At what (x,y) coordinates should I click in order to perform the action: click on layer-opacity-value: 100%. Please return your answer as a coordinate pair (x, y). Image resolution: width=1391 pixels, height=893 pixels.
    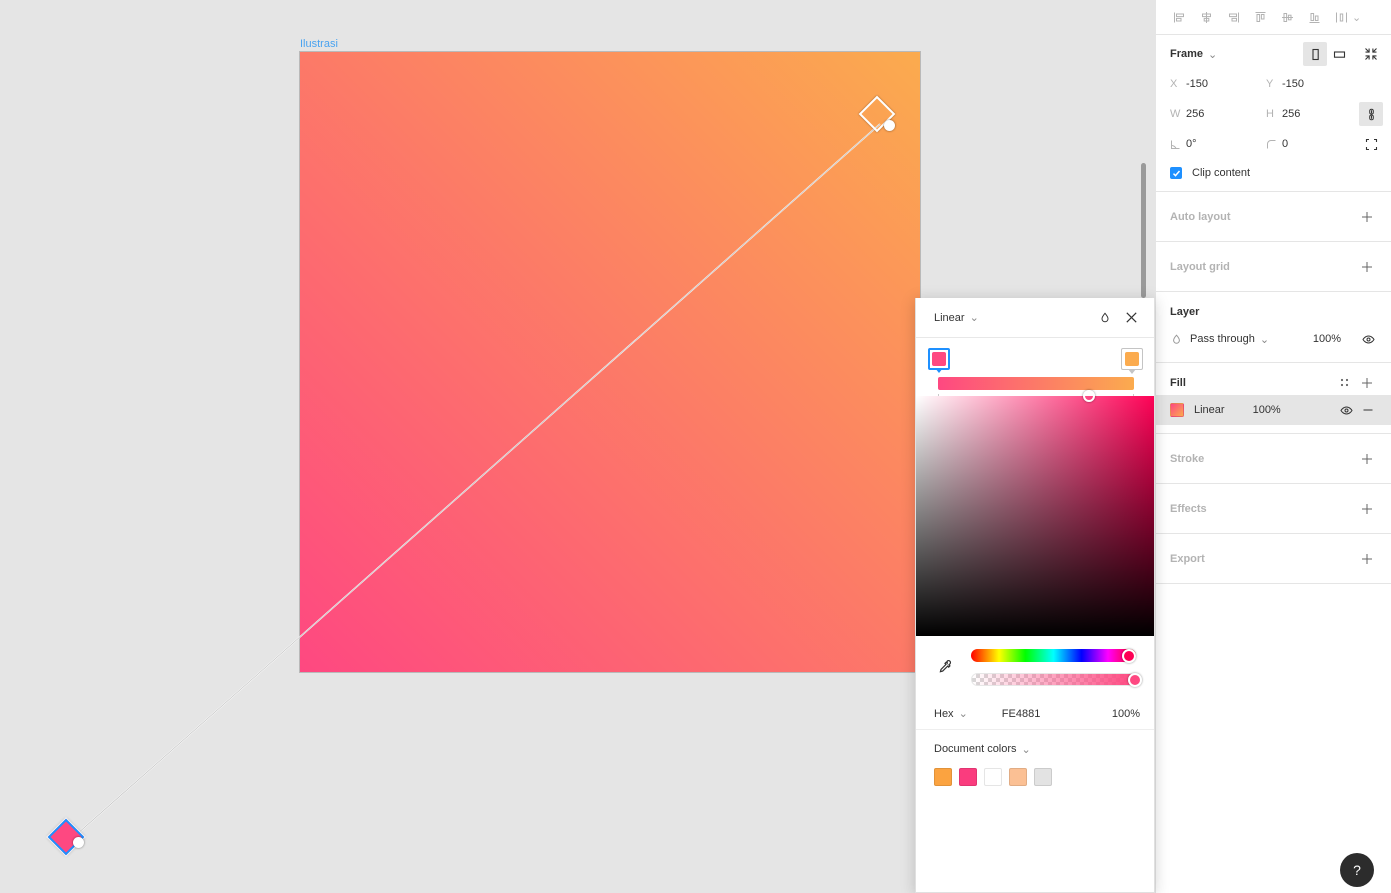
    Looking at the image, I should click on (1327, 339).